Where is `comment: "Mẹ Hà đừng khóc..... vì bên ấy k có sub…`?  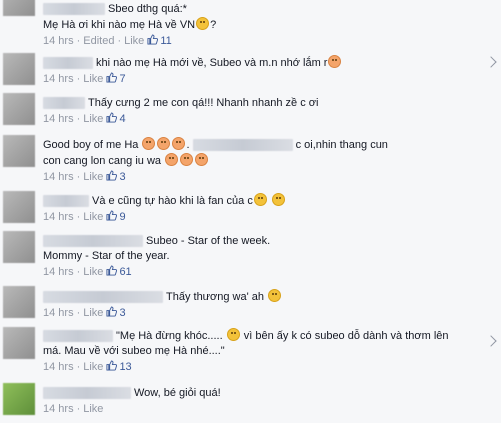 comment: "Mẹ Hà đừng khóc..... vì bên ấy k có sub… is located at coordinates (250, 351).